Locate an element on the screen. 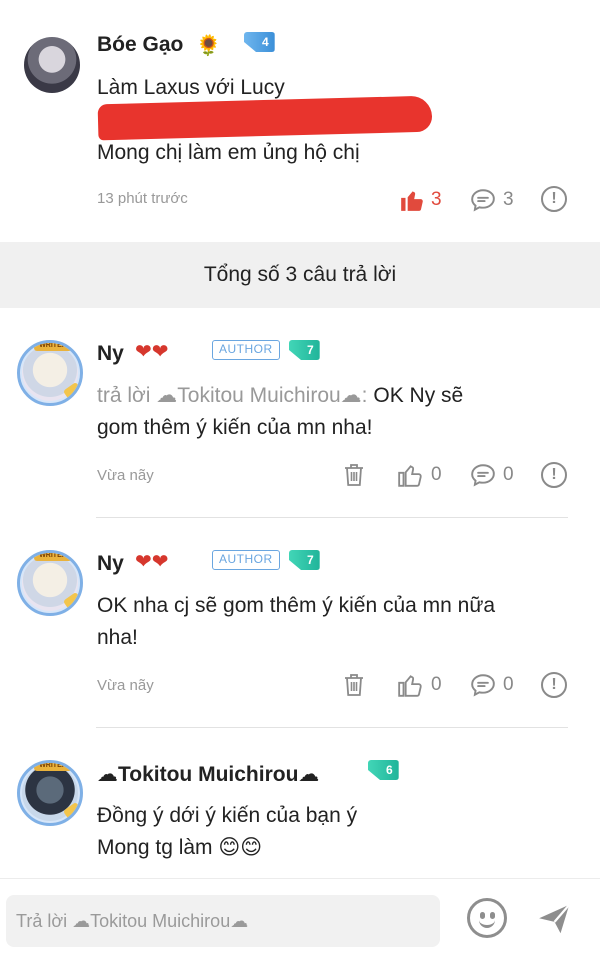 The width and height of the screenshot is (600, 963). like-count: 3 is located at coordinates (436, 199).